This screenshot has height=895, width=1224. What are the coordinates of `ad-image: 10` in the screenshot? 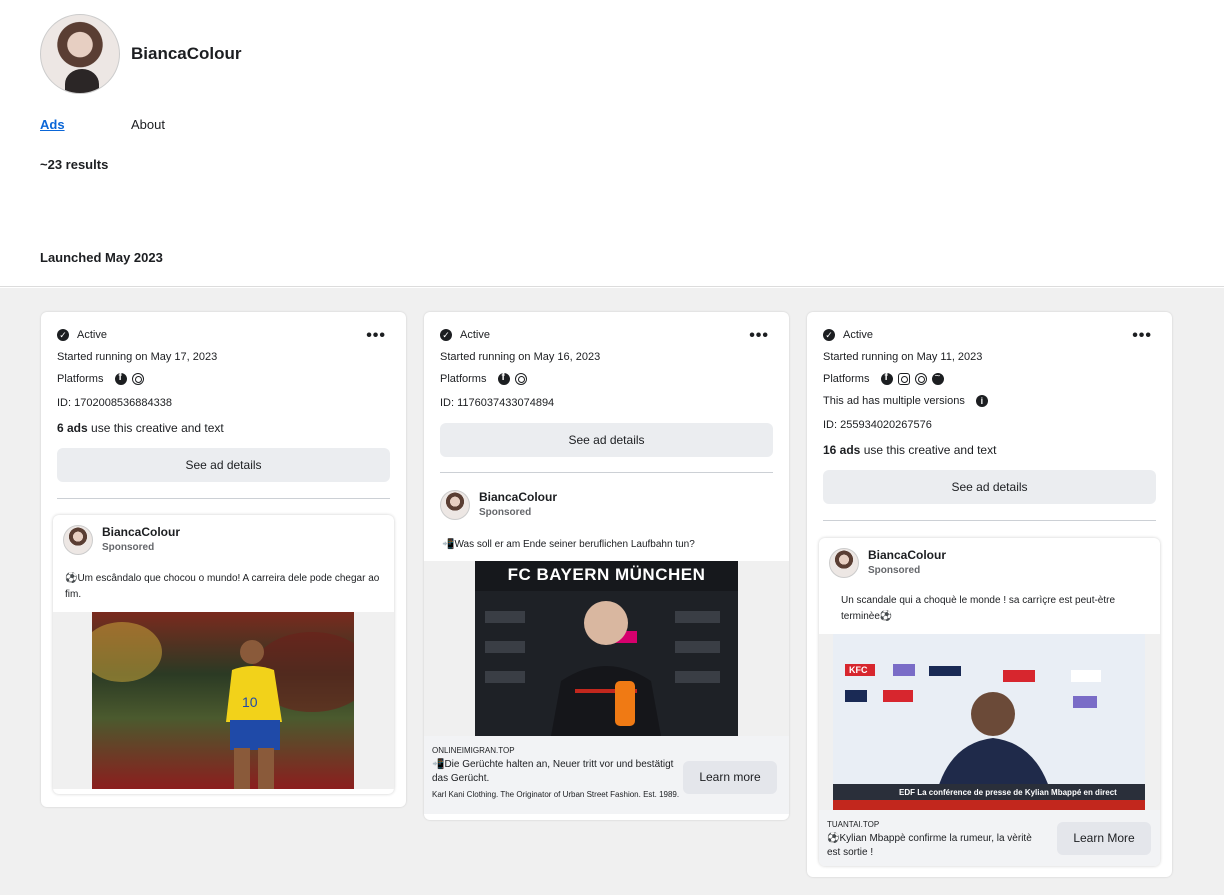 It's located at (223, 700).